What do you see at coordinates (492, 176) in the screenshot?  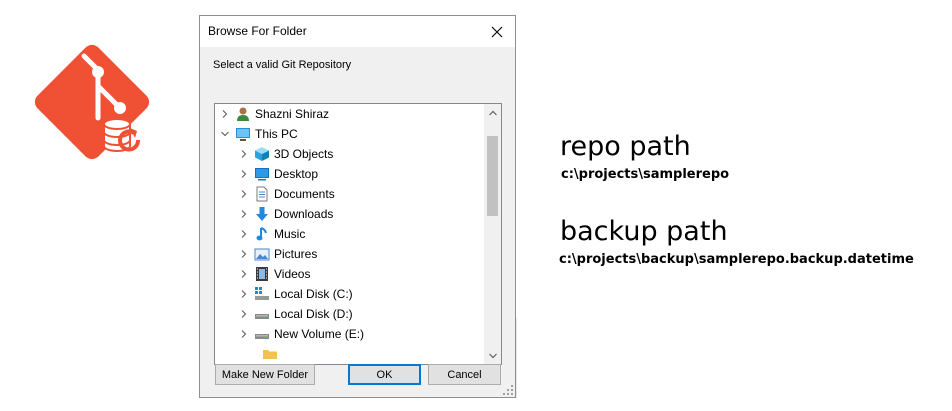 I see `scrollbar-thumb` at bounding box center [492, 176].